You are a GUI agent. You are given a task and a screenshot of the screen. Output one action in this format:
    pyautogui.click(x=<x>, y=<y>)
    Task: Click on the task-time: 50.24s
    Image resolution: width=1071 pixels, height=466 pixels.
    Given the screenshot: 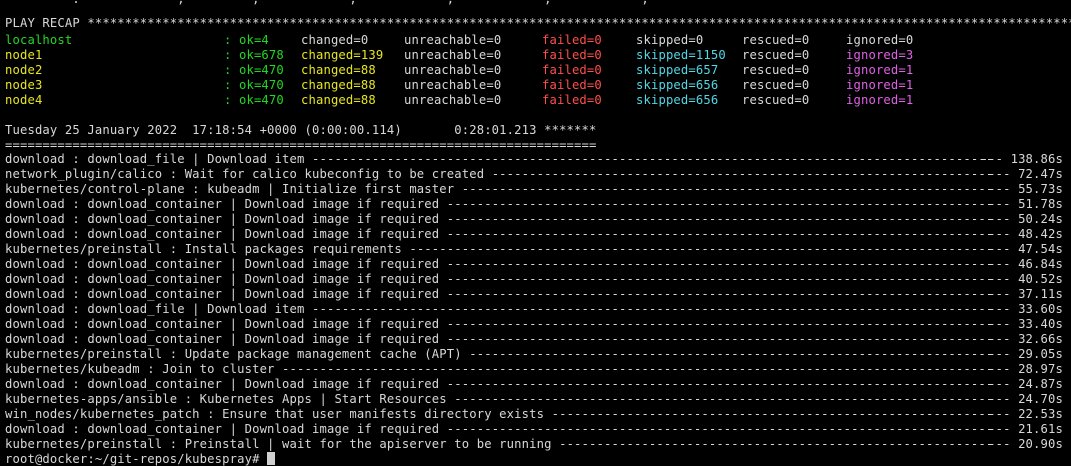 What is the action you would take?
    pyautogui.click(x=1040, y=219)
    